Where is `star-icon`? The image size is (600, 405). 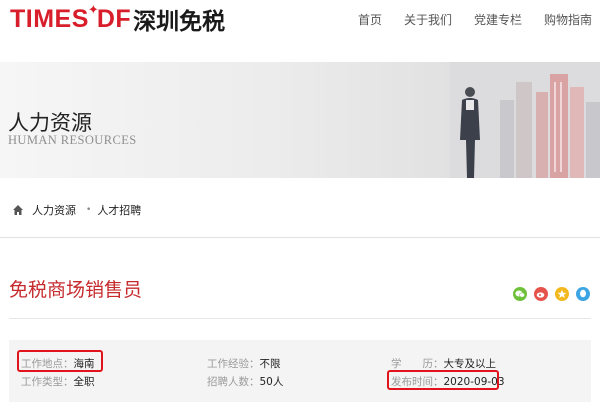
star-icon is located at coordinates (562, 294).